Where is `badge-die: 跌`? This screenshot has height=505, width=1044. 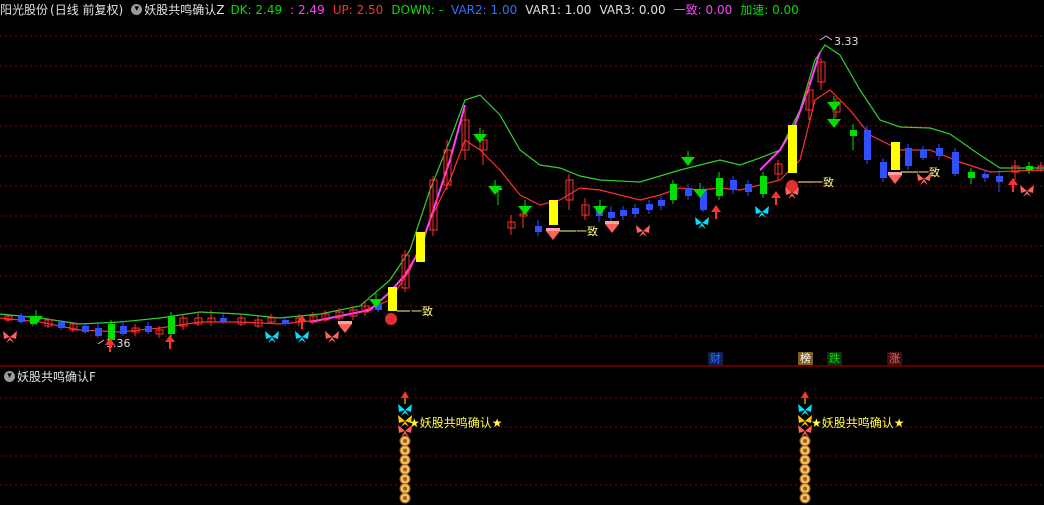
badge-die: 跌 is located at coordinates (834, 358).